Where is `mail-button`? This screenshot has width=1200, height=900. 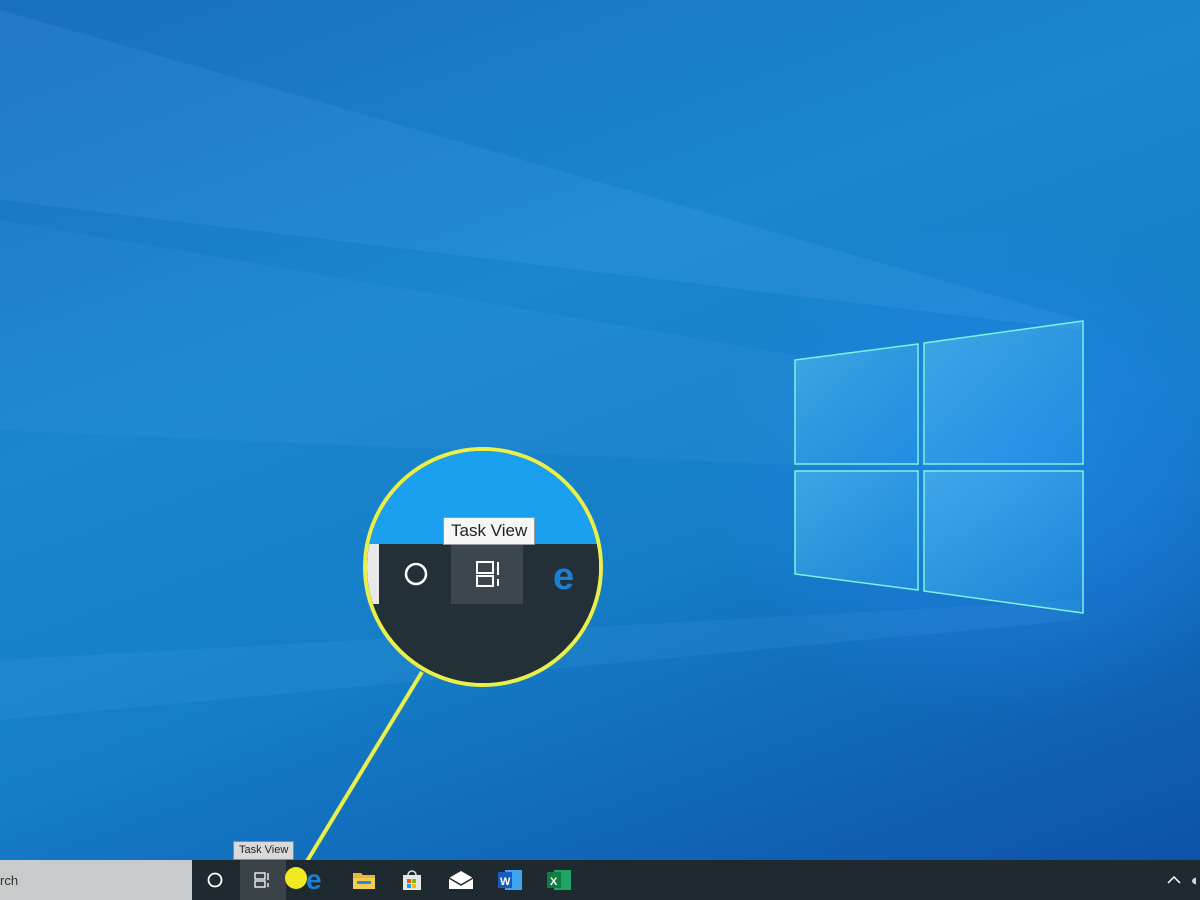
mail-button is located at coordinates (461, 880).